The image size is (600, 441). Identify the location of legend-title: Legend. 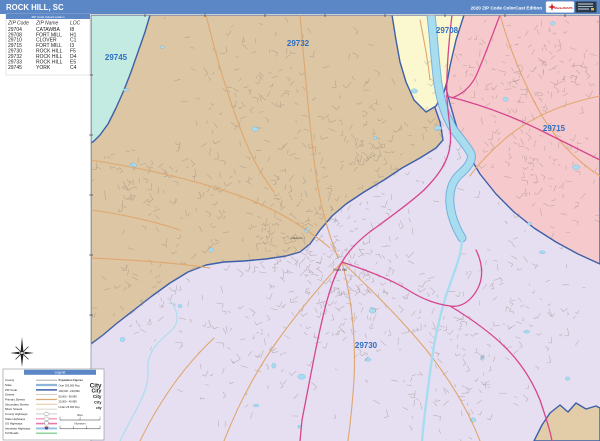
(60, 373).